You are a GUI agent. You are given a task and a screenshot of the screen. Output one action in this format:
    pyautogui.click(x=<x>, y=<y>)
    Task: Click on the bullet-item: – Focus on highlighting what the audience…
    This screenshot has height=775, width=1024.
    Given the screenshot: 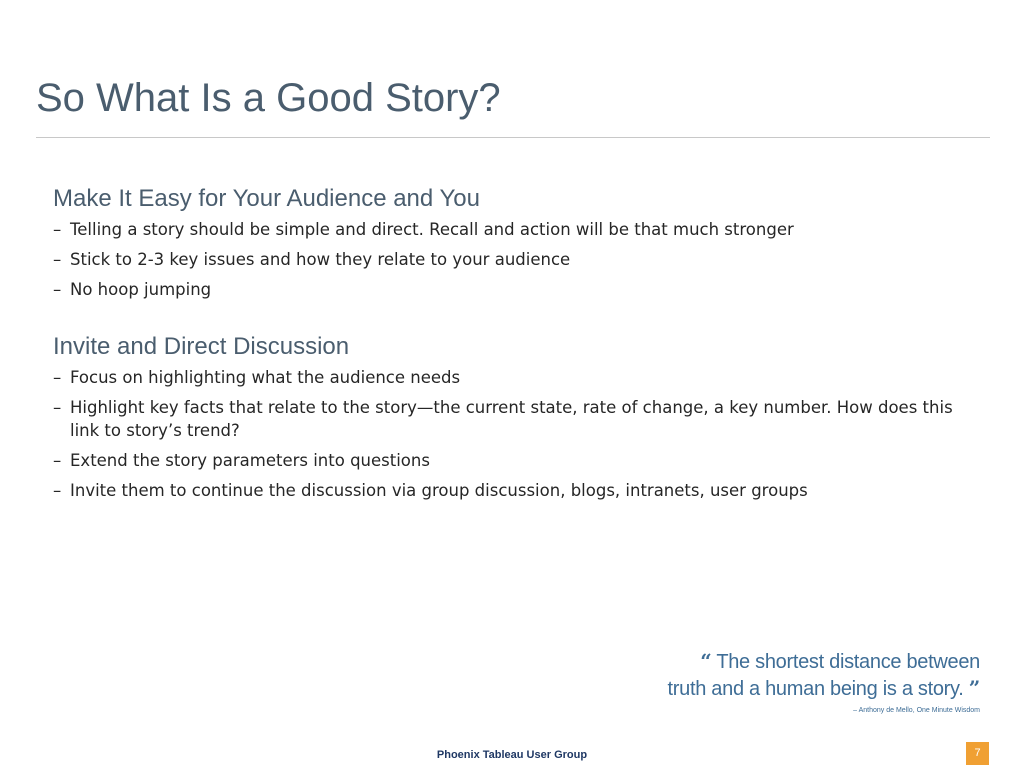 What is the action you would take?
    pyautogui.click(x=518, y=377)
    